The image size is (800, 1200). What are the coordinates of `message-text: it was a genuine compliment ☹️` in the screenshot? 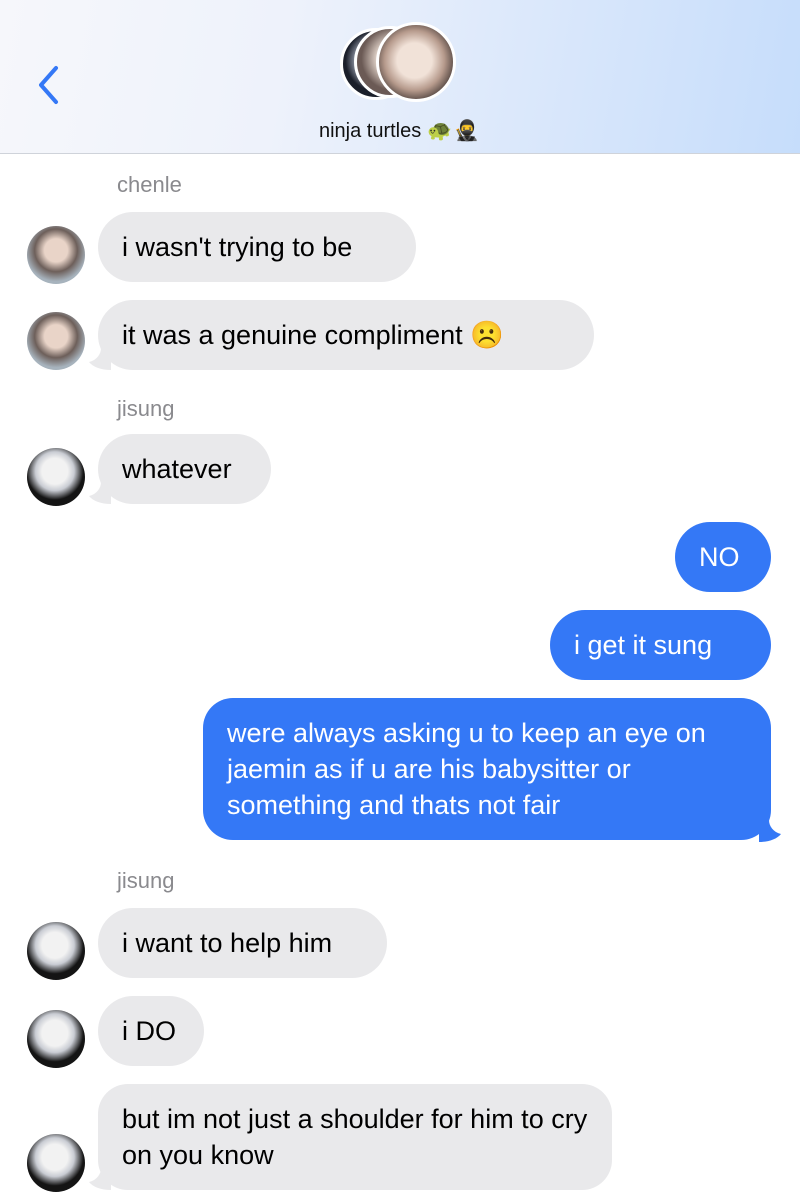 It's located at (313, 335).